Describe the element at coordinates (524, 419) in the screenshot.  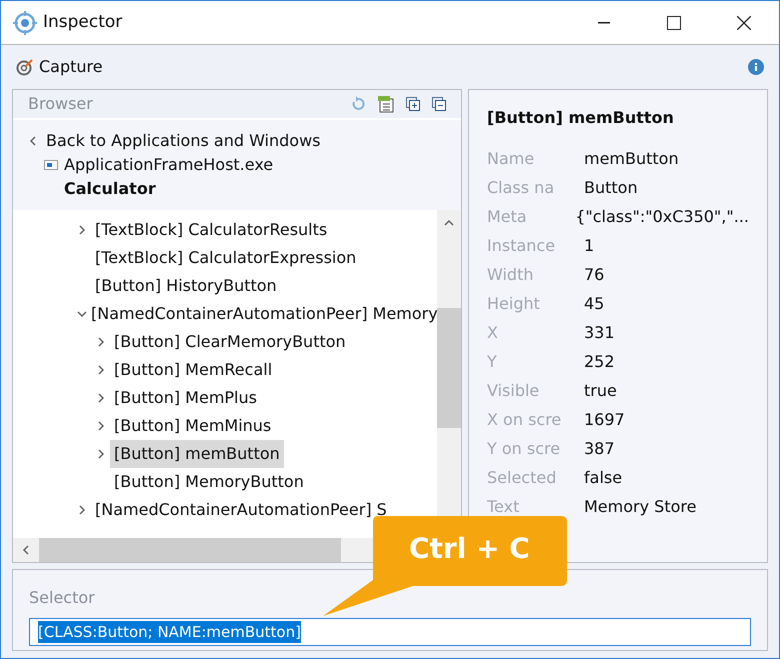
I see `property-name: X on scre` at that location.